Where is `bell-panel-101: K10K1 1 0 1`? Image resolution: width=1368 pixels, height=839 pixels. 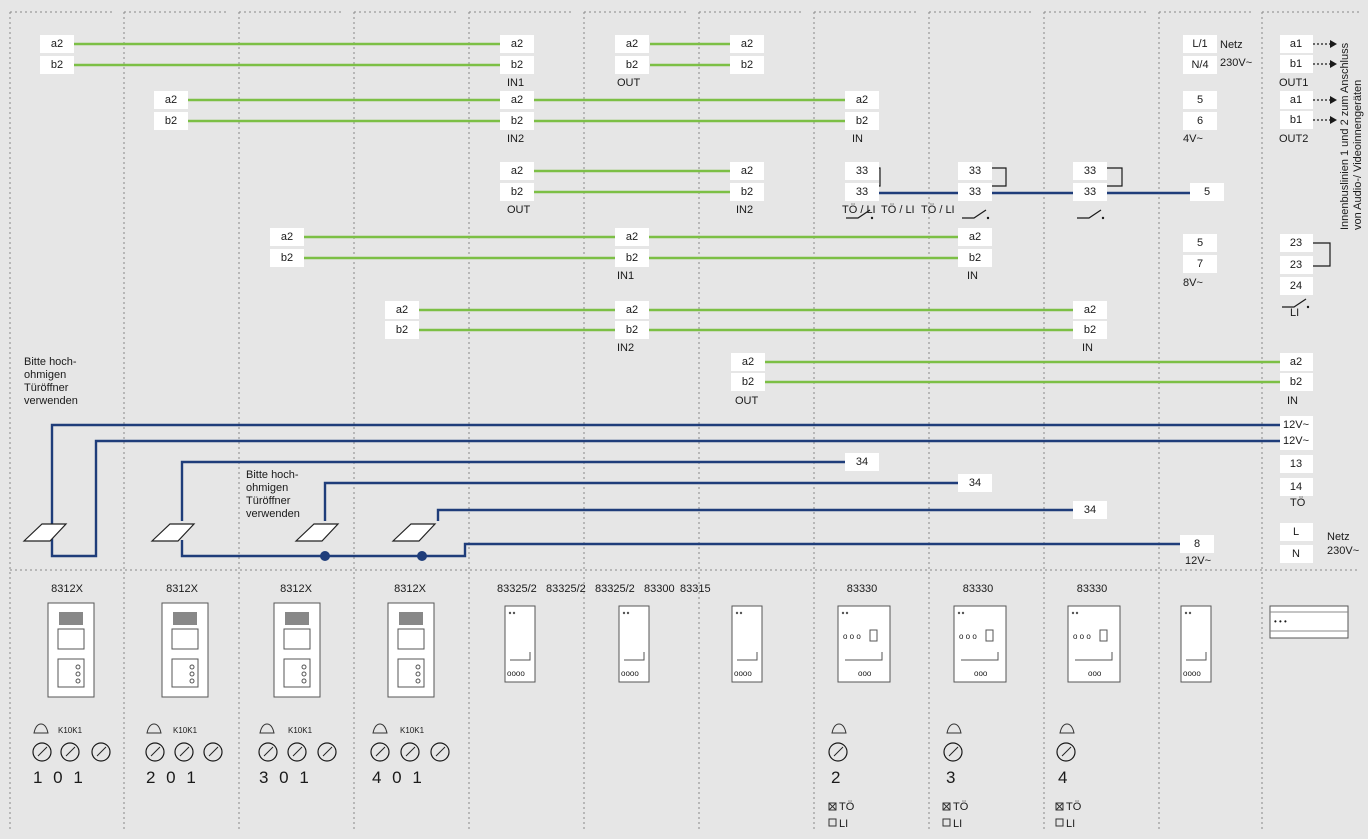 bell-panel-101: K10K1 1 0 1 is located at coordinates (71, 755).